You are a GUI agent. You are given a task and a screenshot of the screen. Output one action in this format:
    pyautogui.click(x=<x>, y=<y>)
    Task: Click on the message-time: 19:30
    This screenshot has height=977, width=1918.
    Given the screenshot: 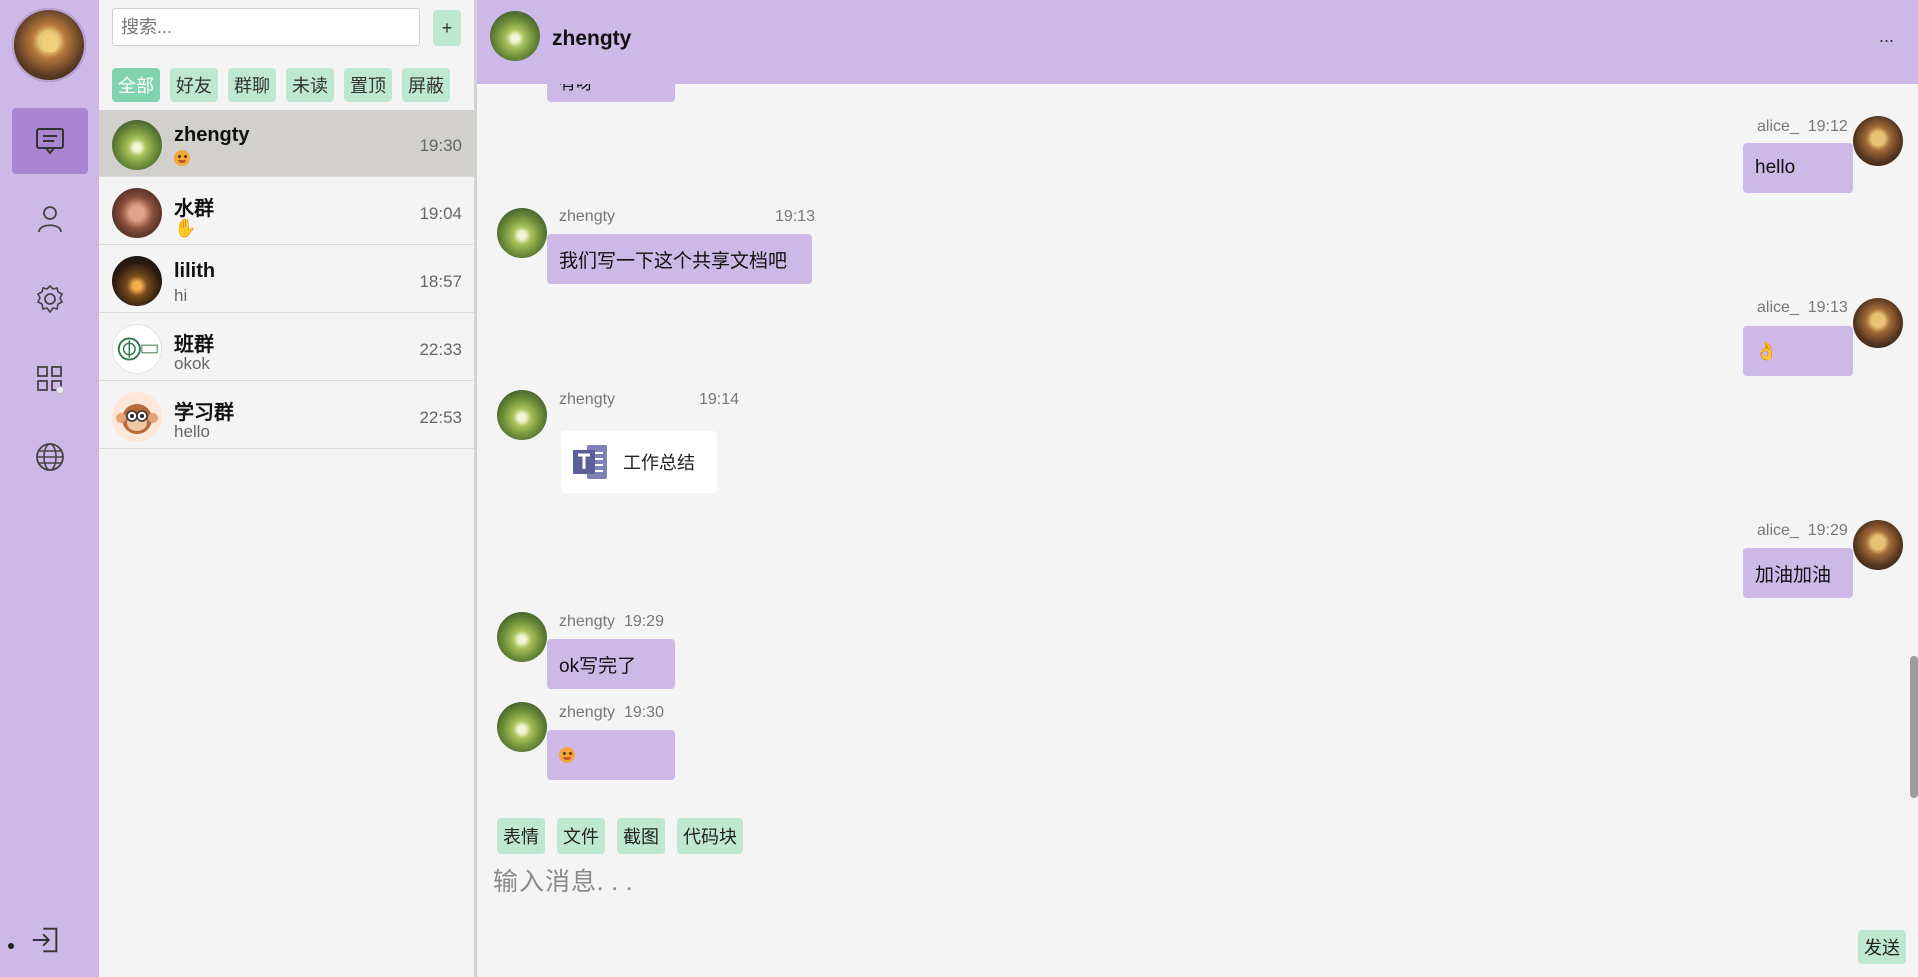 What is the action you would take?
    pyautogui.click(x=643, y=712)
    